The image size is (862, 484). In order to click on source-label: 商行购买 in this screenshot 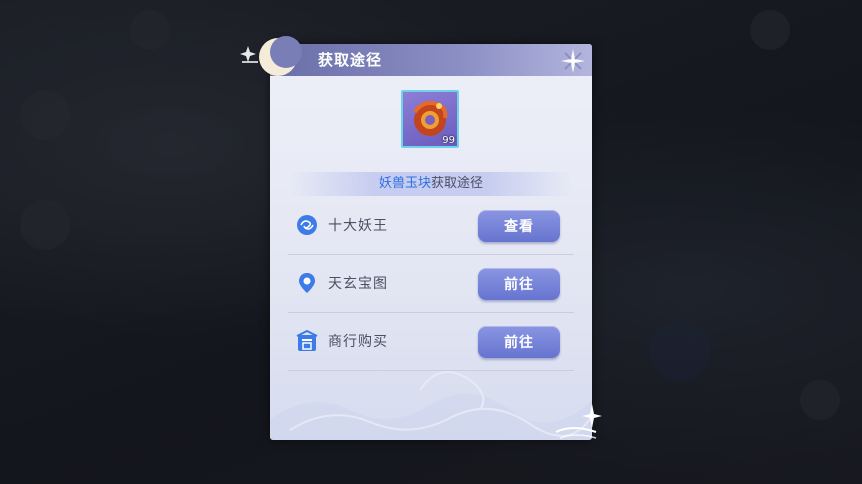, I will do `click(358, 342)`.